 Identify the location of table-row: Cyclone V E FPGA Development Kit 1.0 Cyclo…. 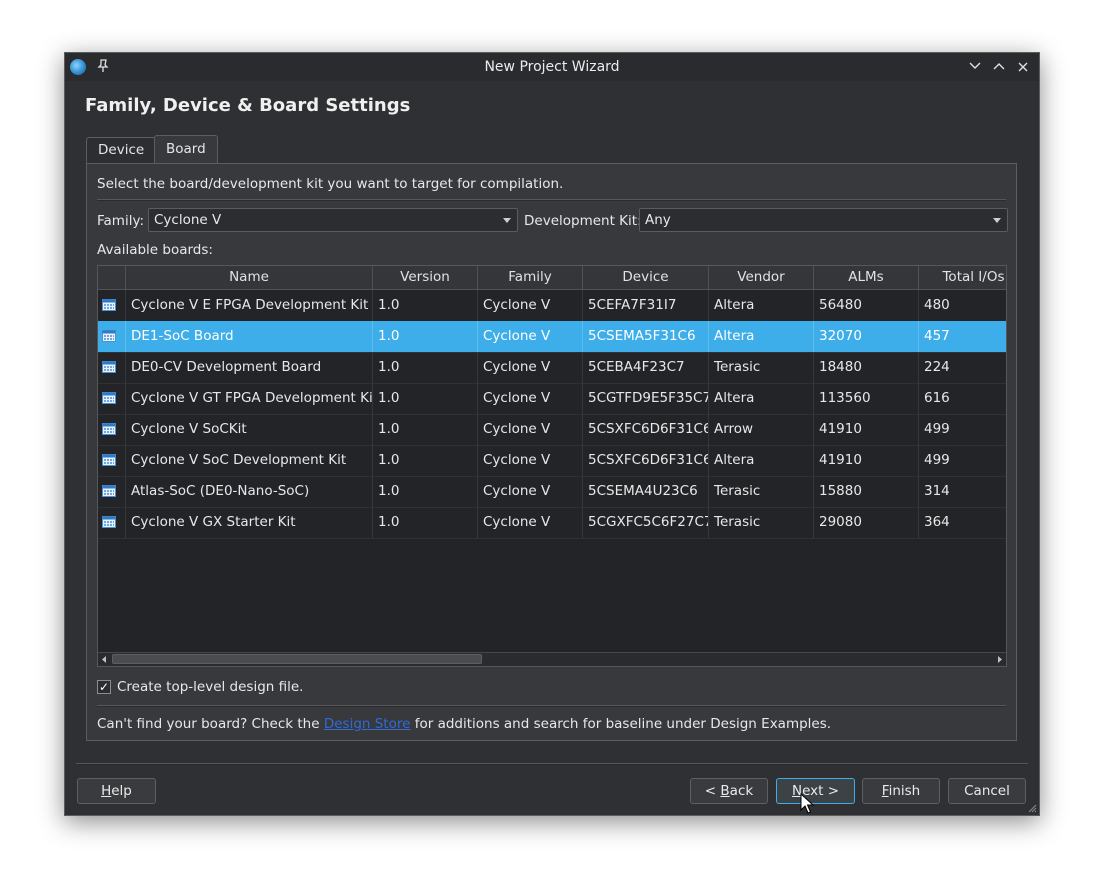
(552, 306).